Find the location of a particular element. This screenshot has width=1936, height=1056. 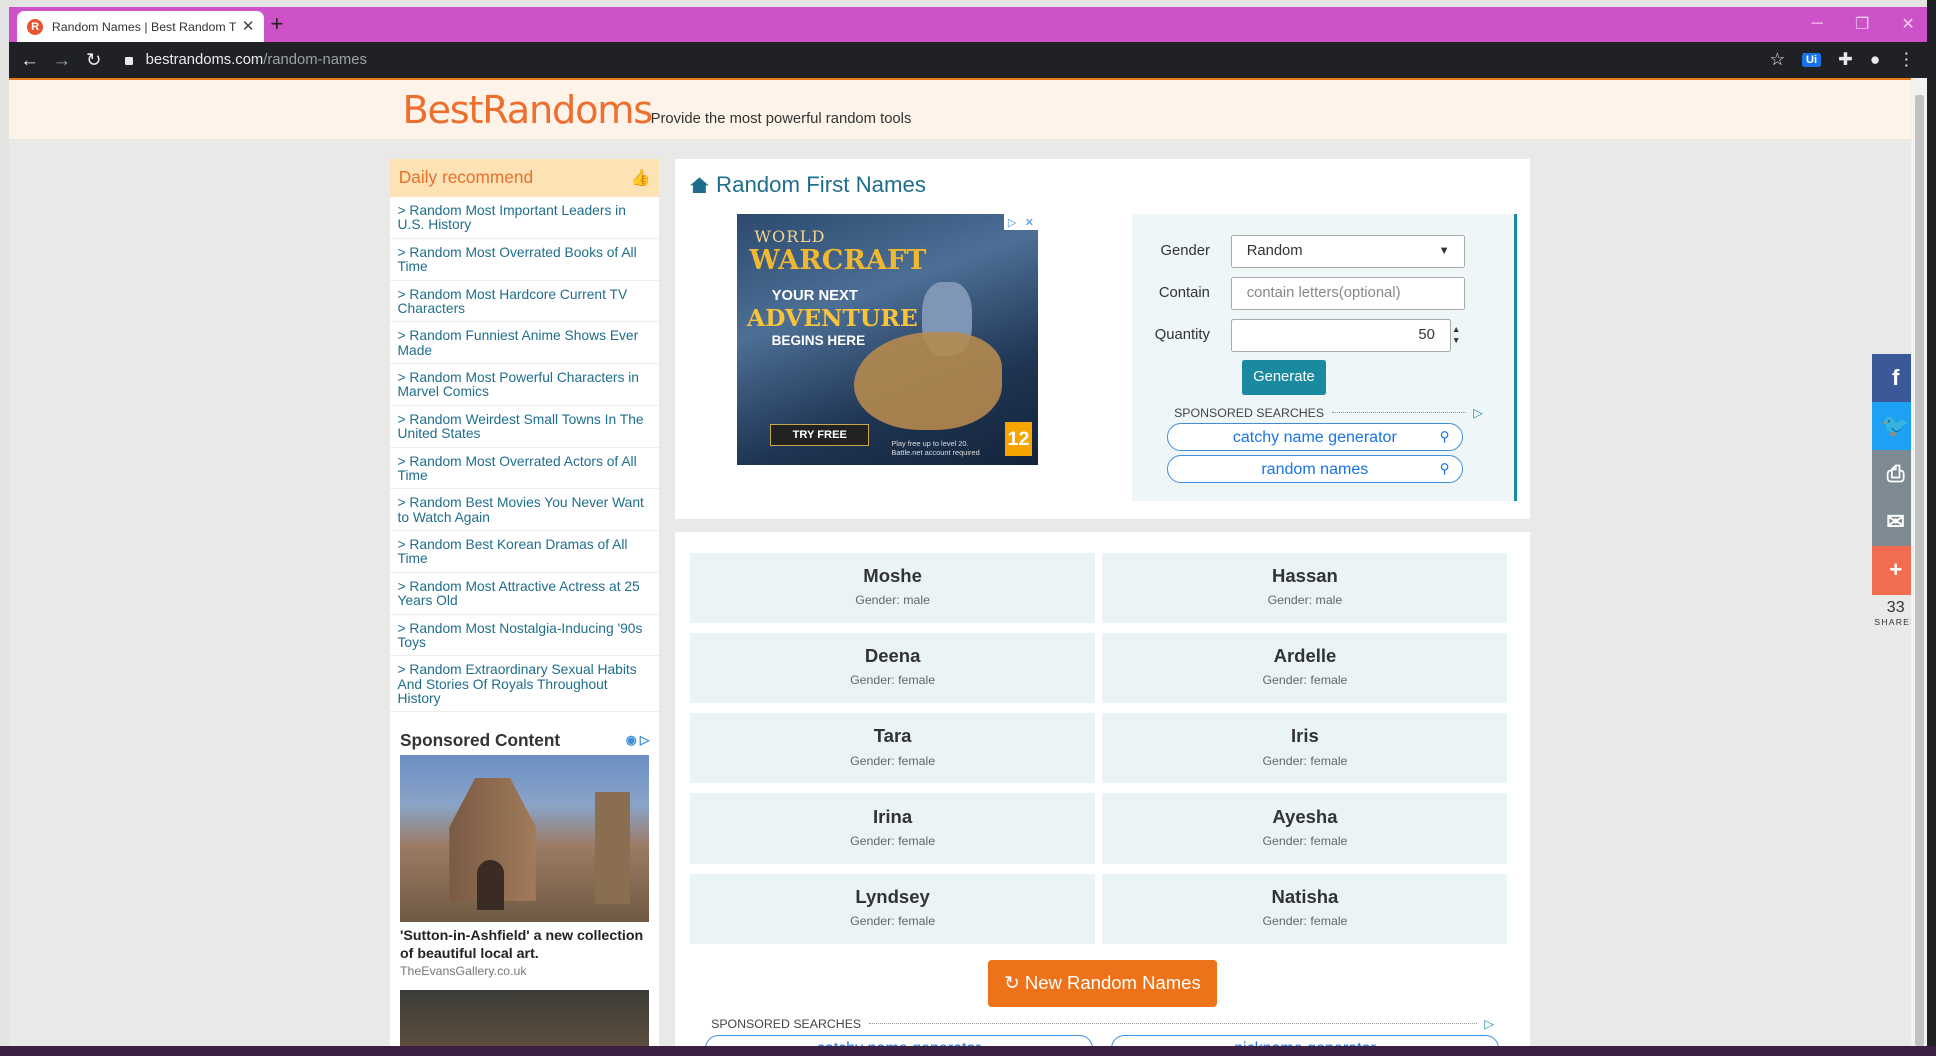

daily-recommend-item: > Random Funniest Anime Shows Ever Made is located at coordinates (525, 343).